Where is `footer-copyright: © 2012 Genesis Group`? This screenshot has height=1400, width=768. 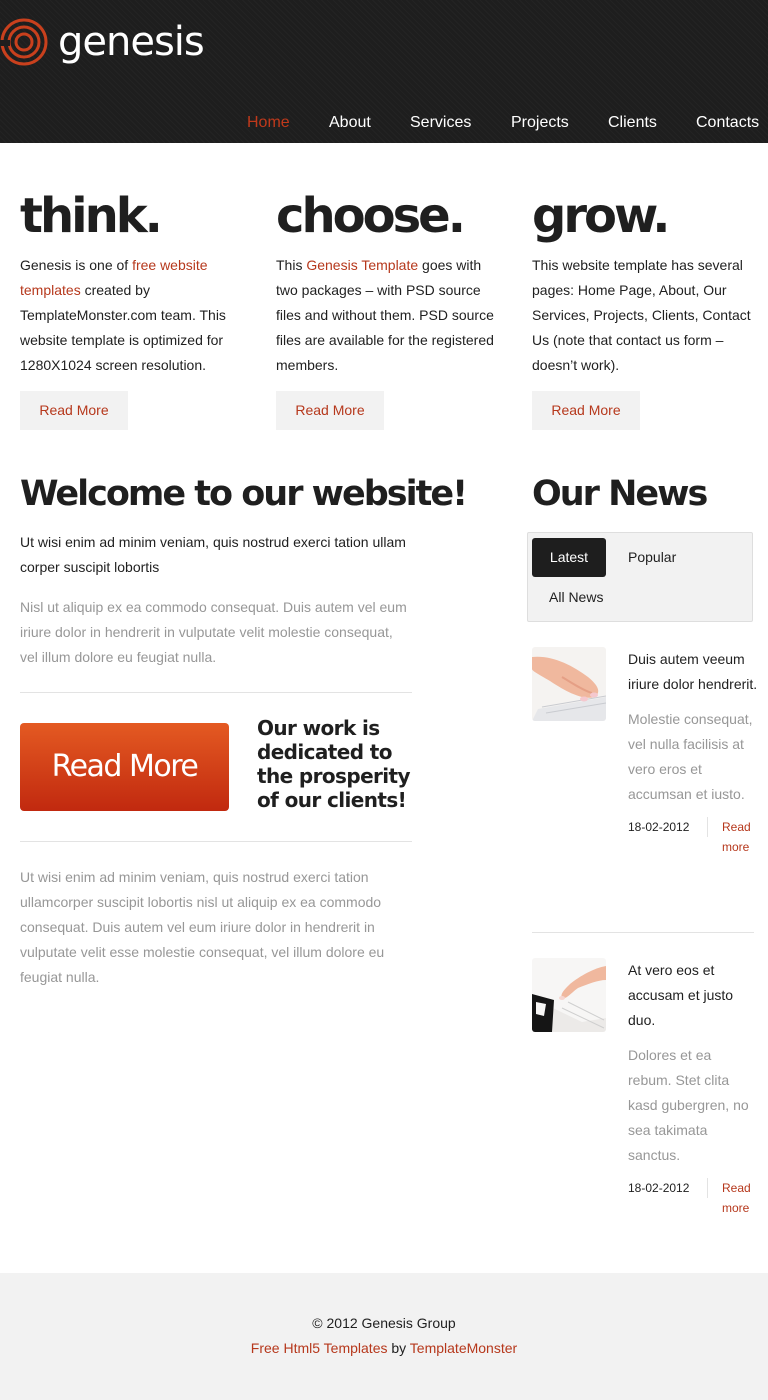
footer-copyright: © 2012 Genesis Group is located at coordinates (384, 1323).